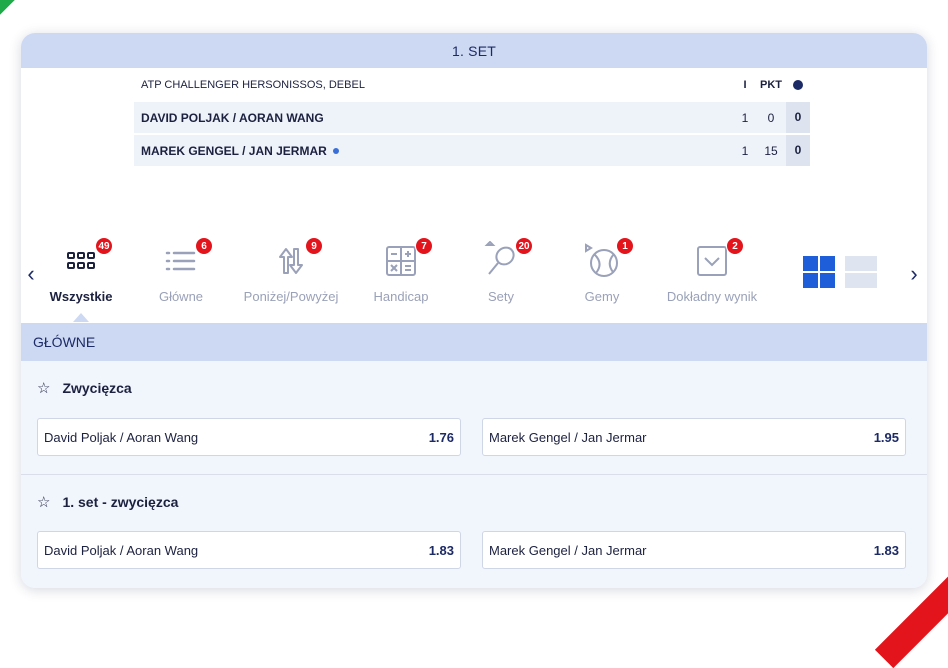  I want to click on green-corner-stripe, so click(33, 13).